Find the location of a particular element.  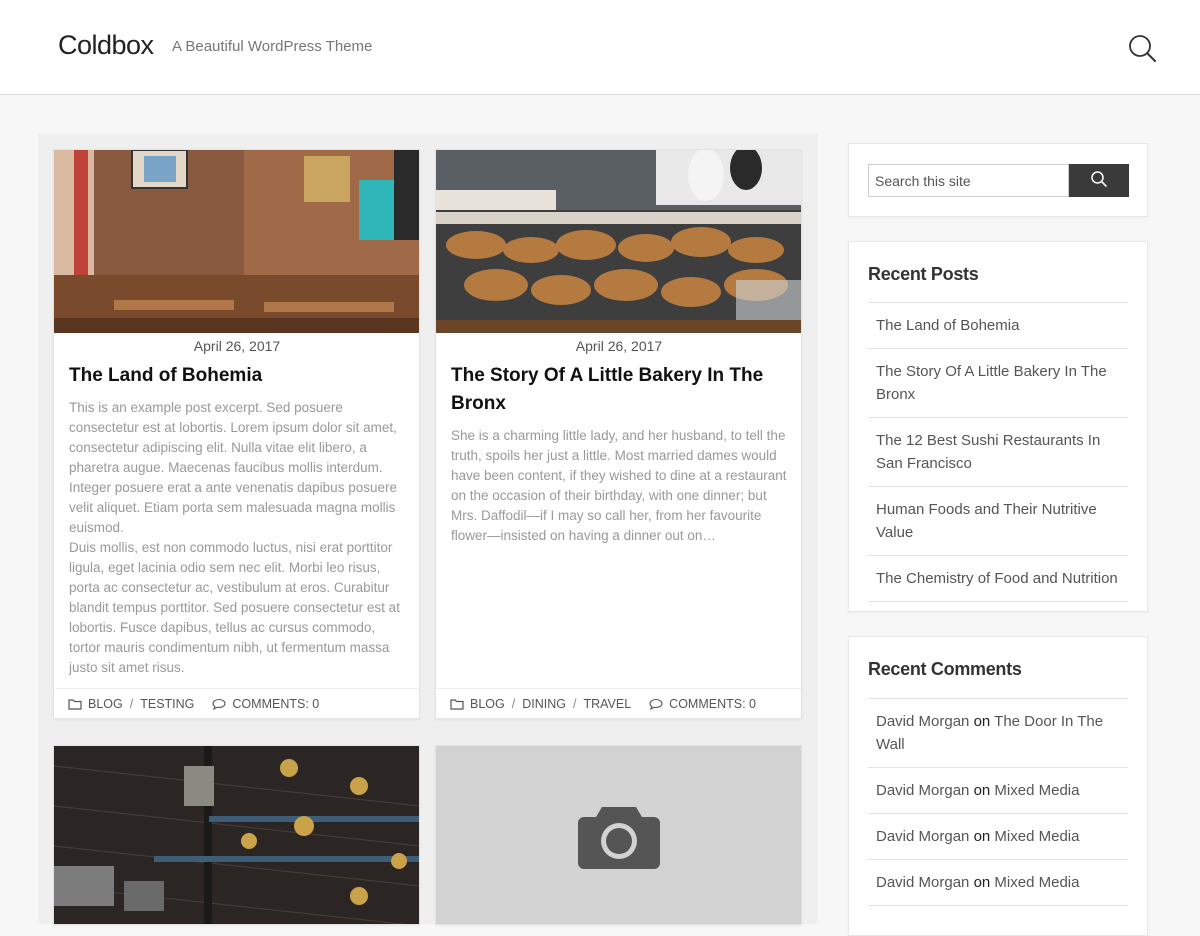

recent-post-link: The Land of Bohemia is located at coordinates (947, 325).